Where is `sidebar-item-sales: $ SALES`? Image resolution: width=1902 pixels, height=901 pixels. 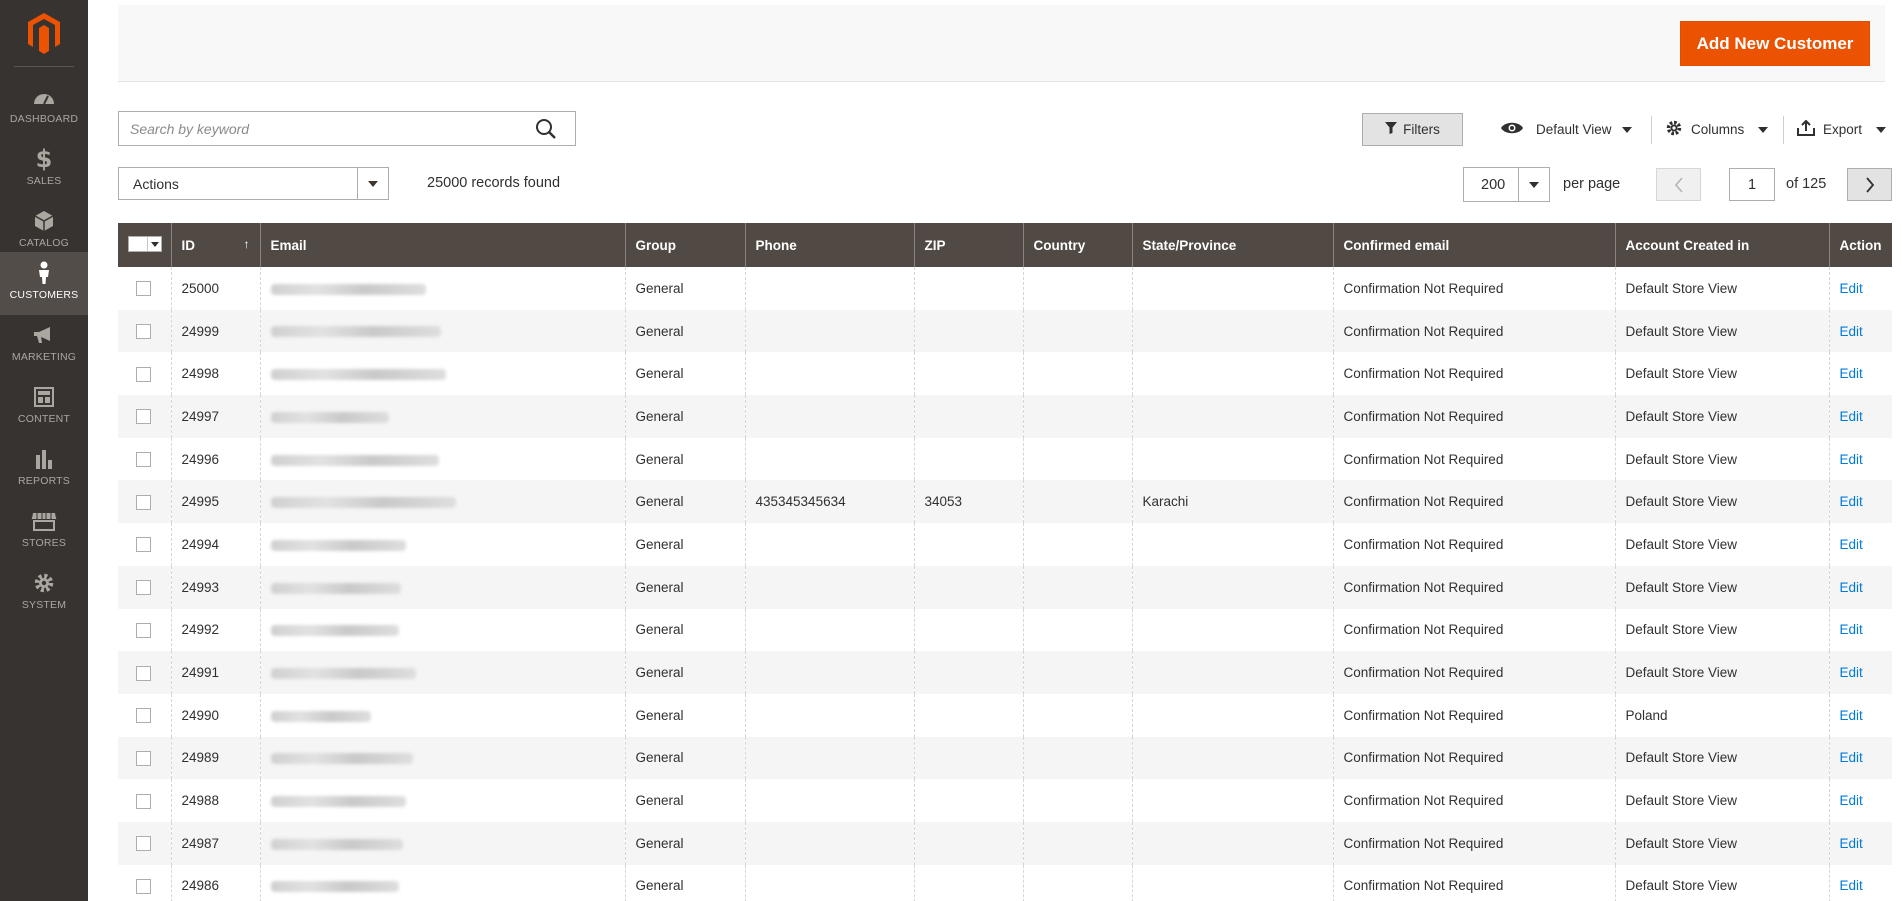
sidebar-item-sales: $ SALES is located at coordinates (44, 169).